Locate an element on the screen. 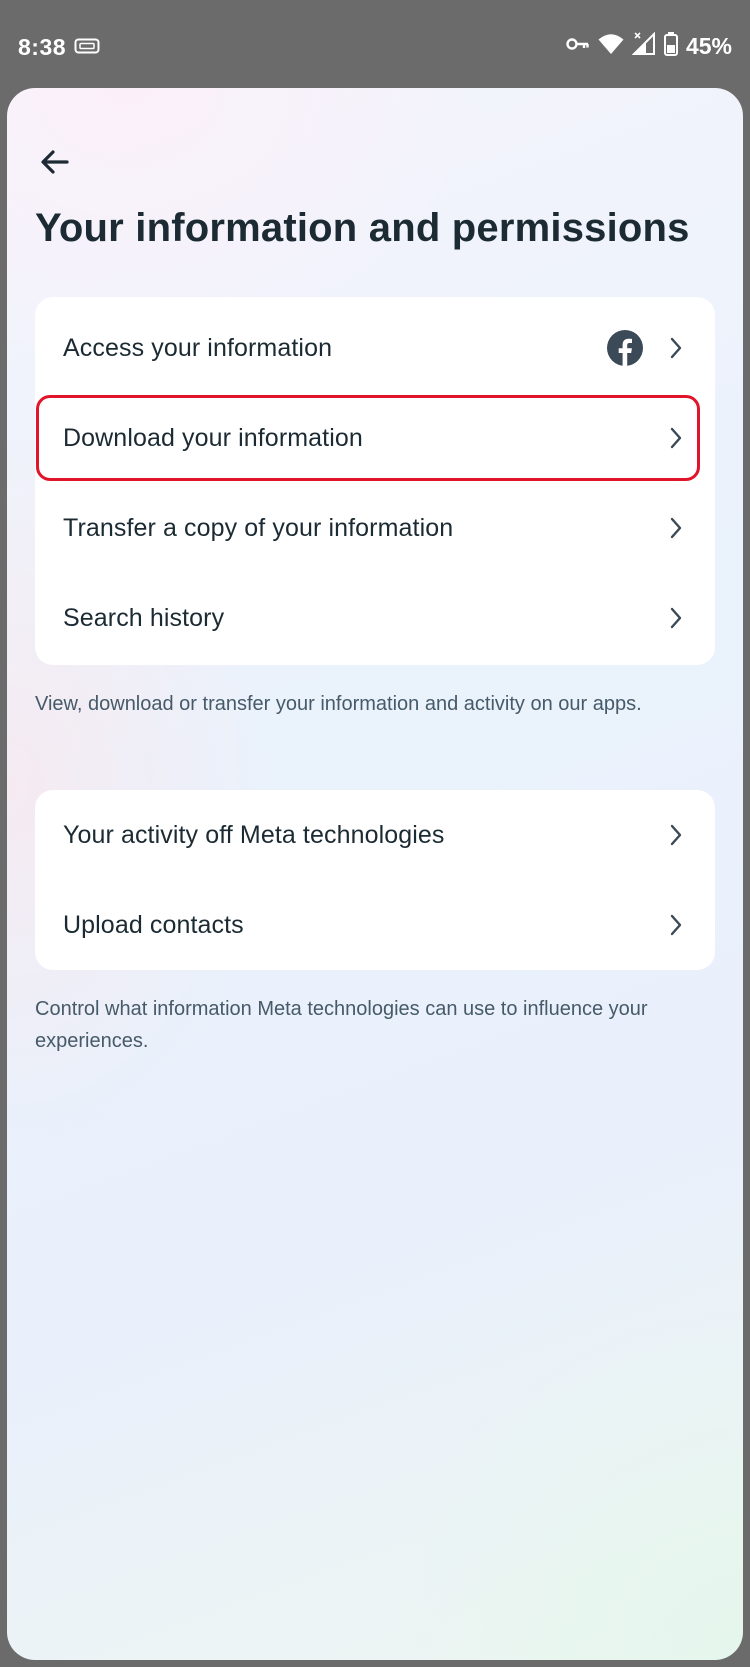  back-button is located at coordinates (55, 162).